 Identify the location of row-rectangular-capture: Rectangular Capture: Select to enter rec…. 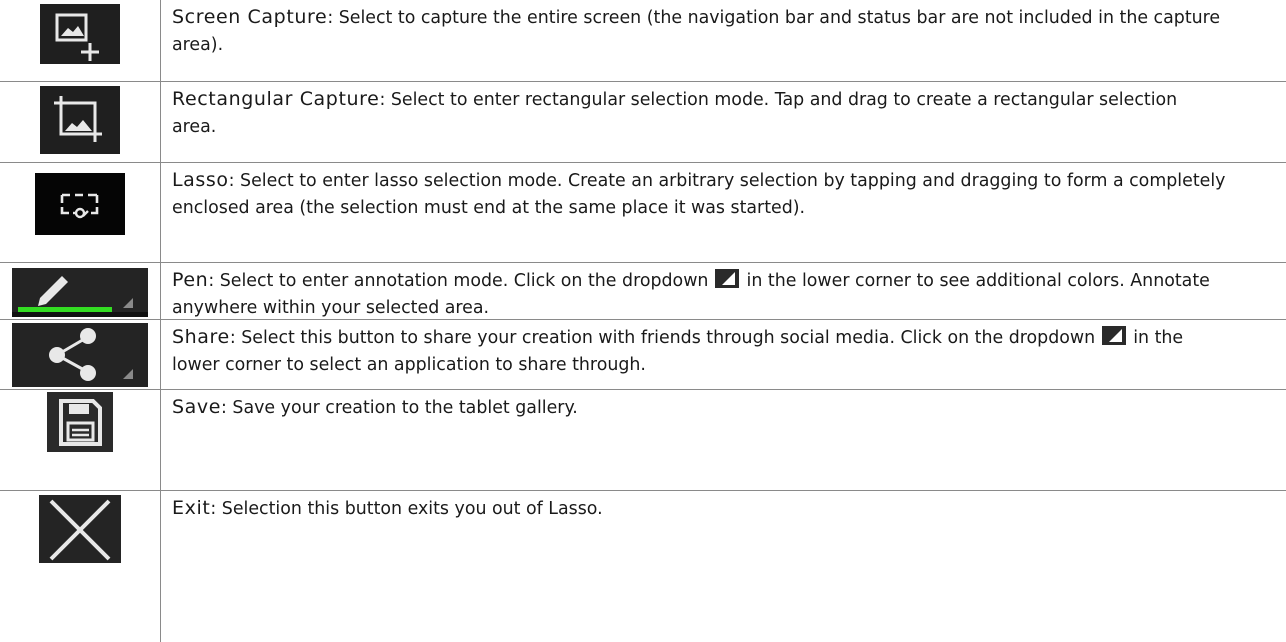
(643, 122).